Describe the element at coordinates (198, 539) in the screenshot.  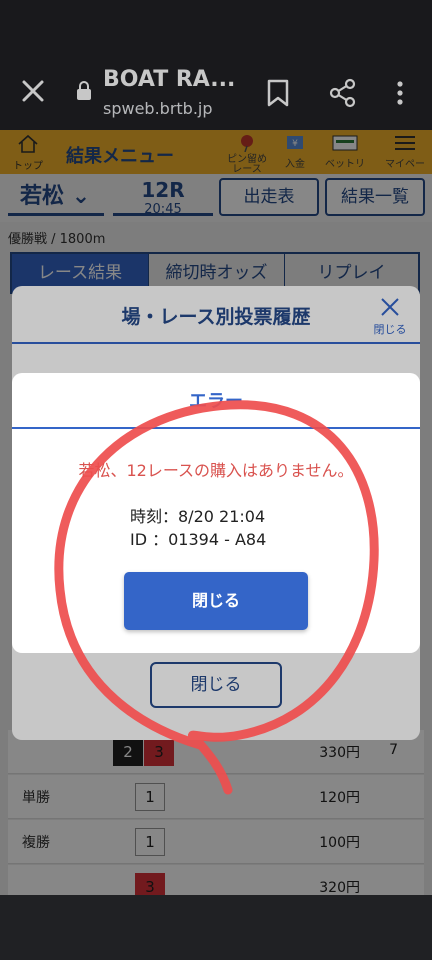
I see `error-id: ID ：01394 - A84` at that location.